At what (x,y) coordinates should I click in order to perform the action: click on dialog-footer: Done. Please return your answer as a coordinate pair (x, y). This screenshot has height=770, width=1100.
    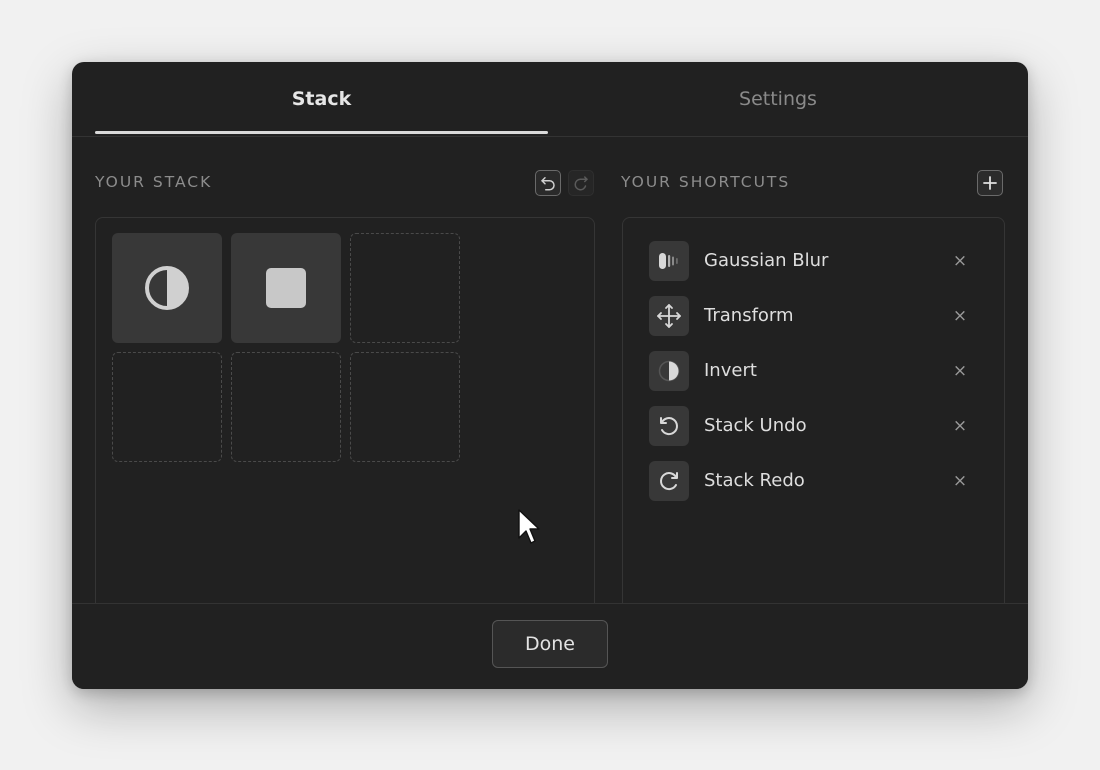
    Looking at the image, I should click on (550, 646).